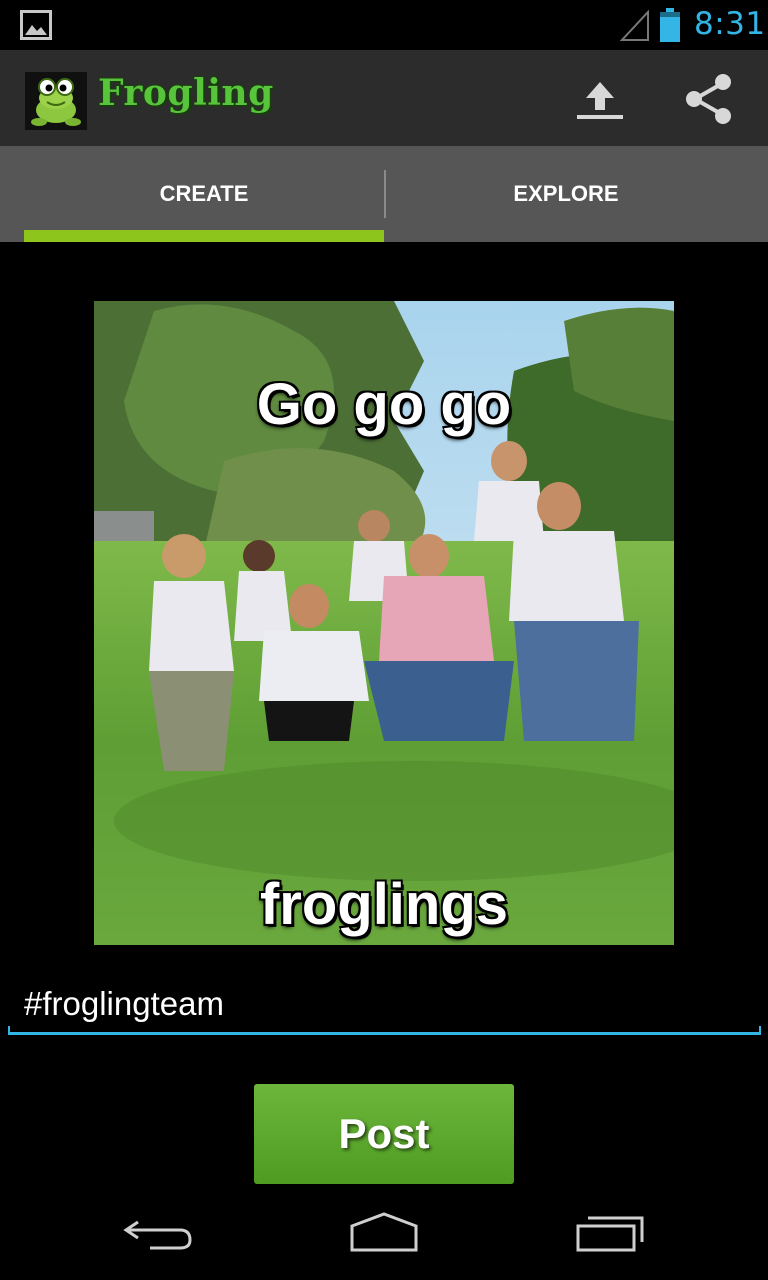  Describe the element at coordinates (760, 1030) in the screenshot. I see `input-underline-right-tick` at that location.